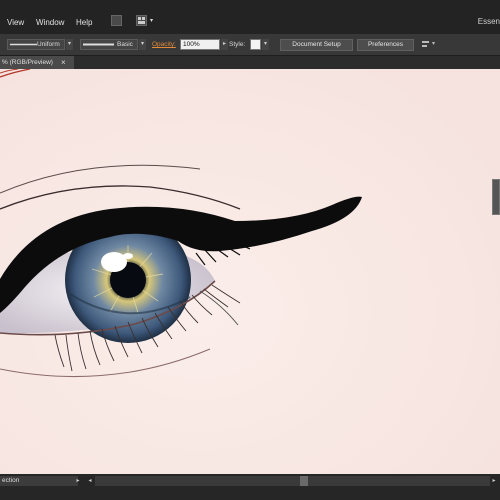 The height and width of the screenshot is (500, 500). What do you see at coordinates (27, 62) in the screenshot?
I see `document-tab-title: % (RGB/Preview)` at bounding box center [27, 62].